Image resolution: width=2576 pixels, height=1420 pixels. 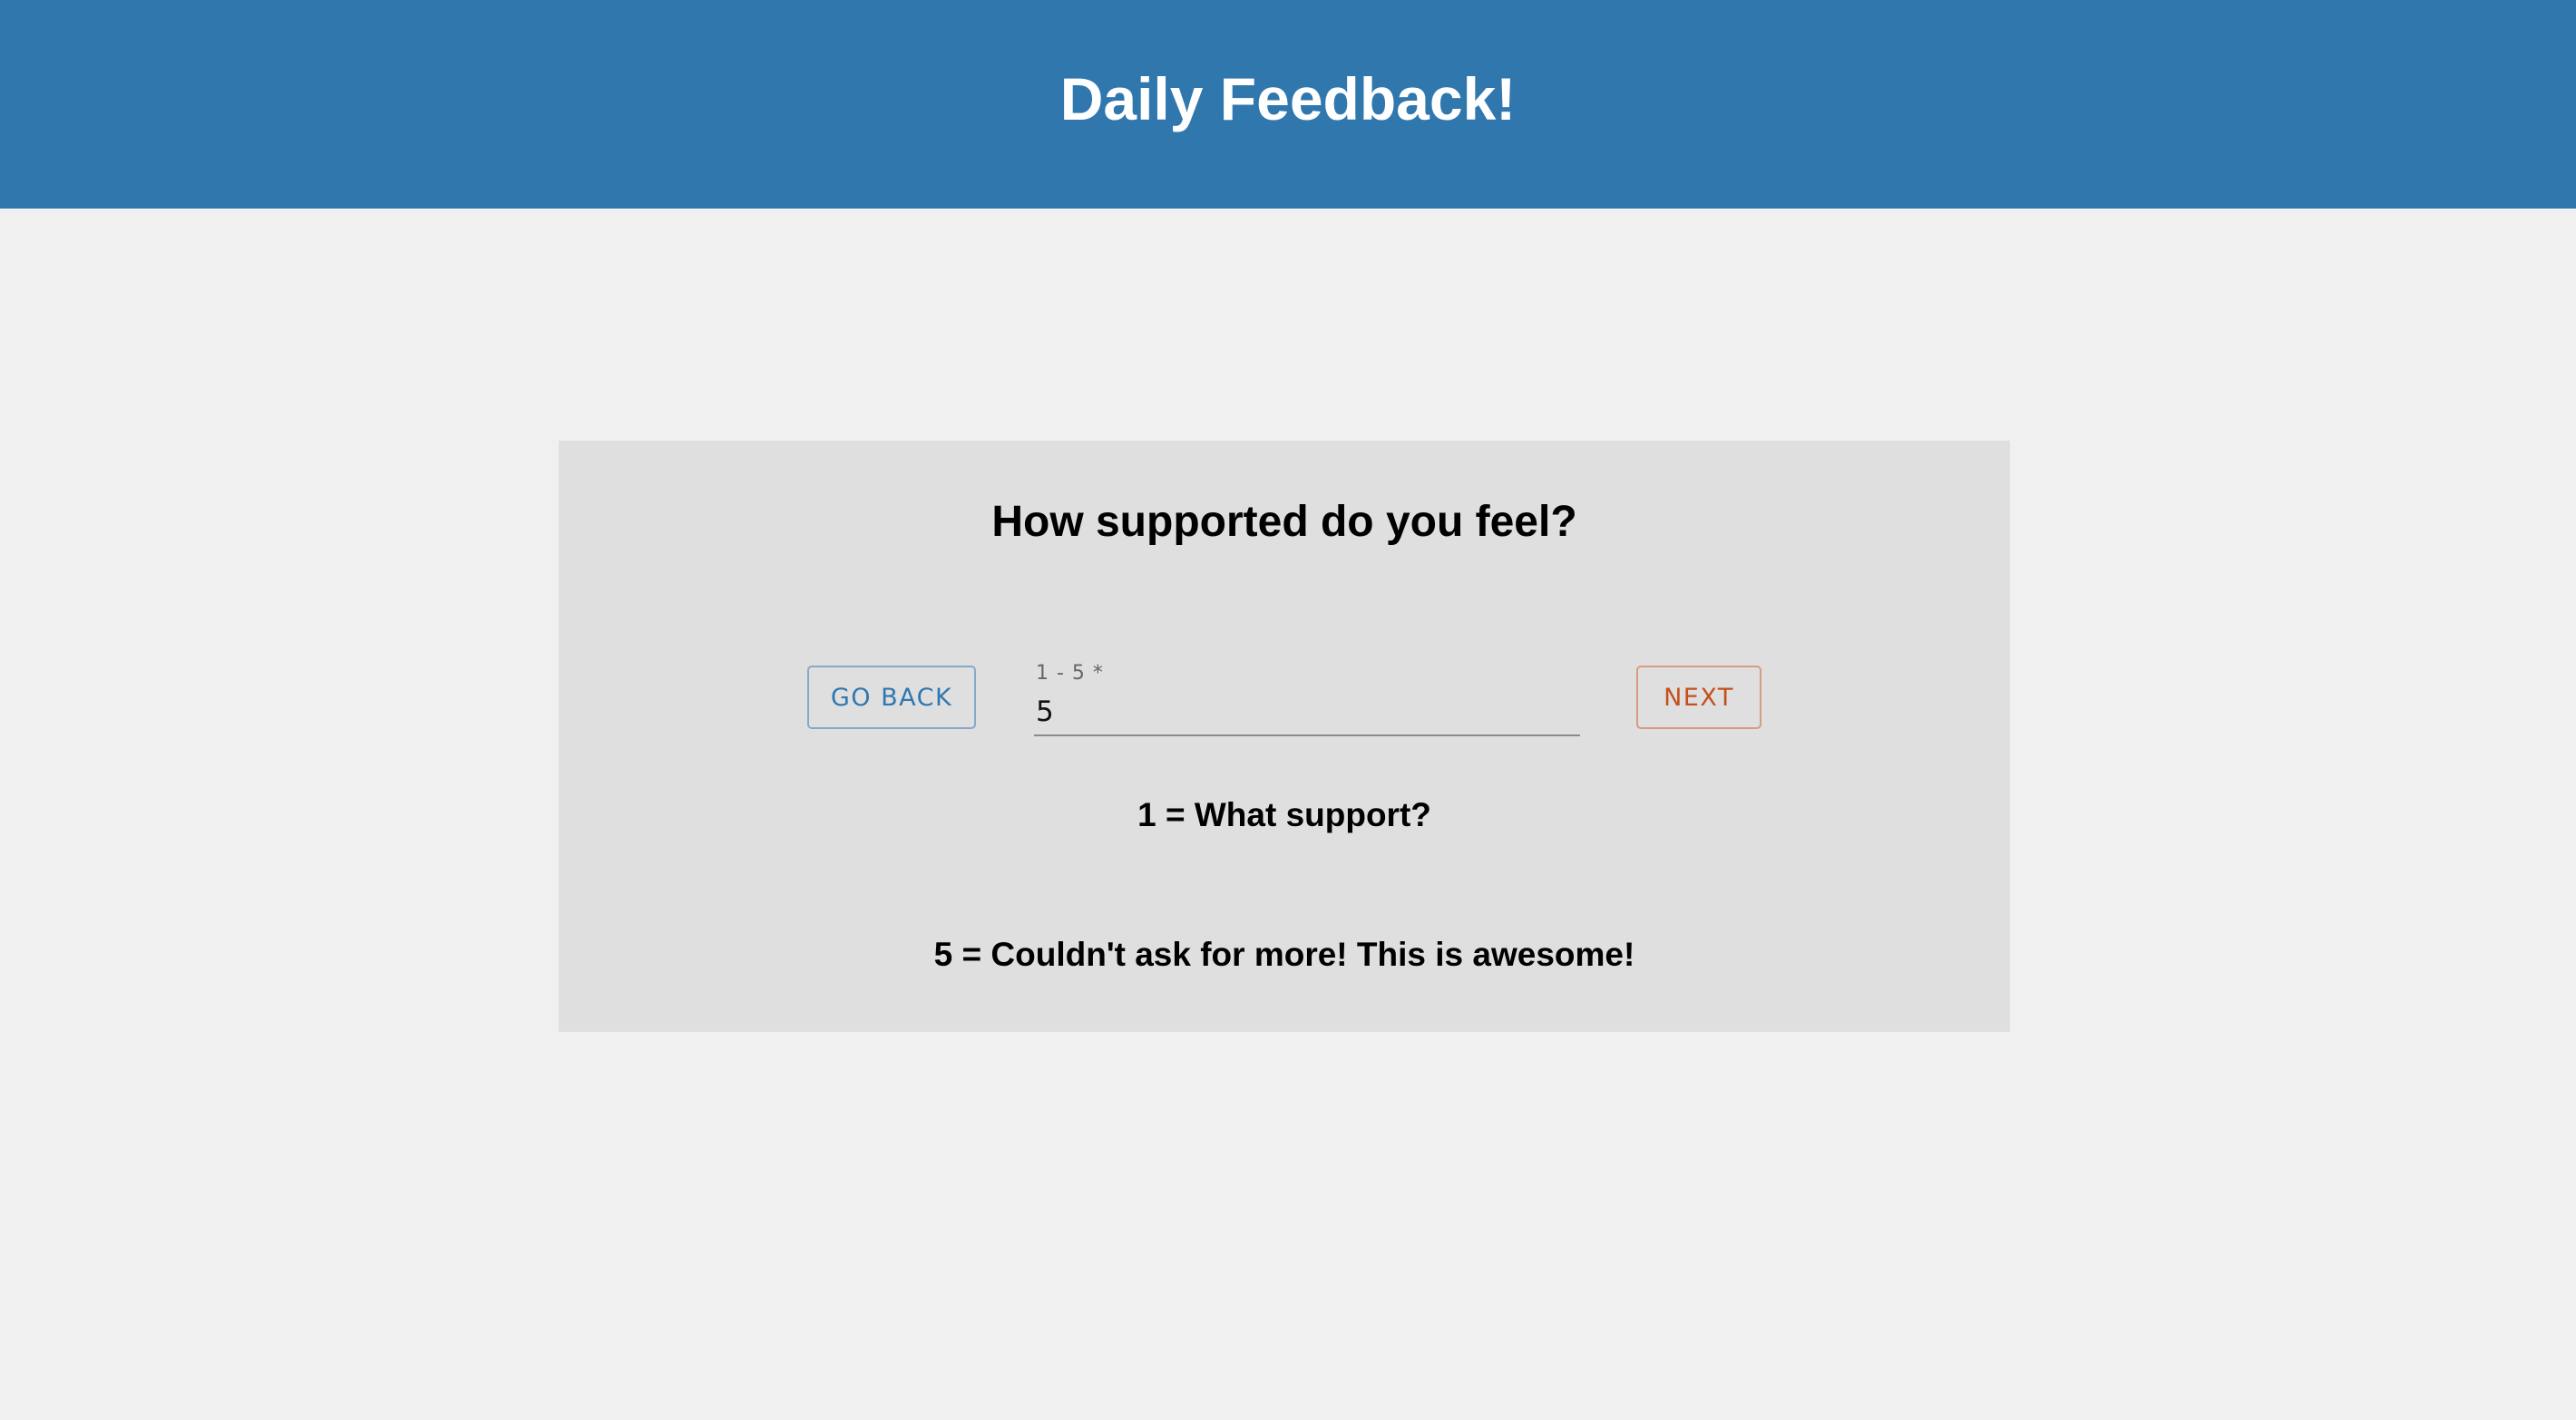 What do you see at coordinates (1698, 698) in the screenshot?
I see `next-button: NEXT` at bounding box center [1698, 698].